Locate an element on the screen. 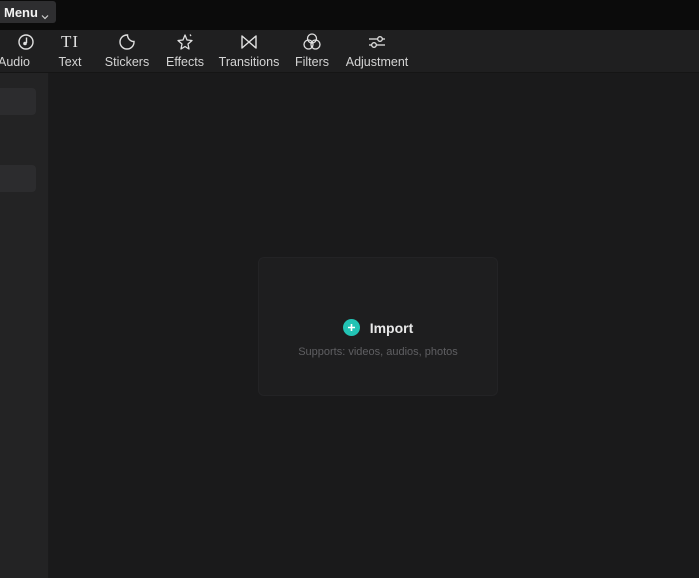  menu-label: Menu is located at coordinates (21, 12).